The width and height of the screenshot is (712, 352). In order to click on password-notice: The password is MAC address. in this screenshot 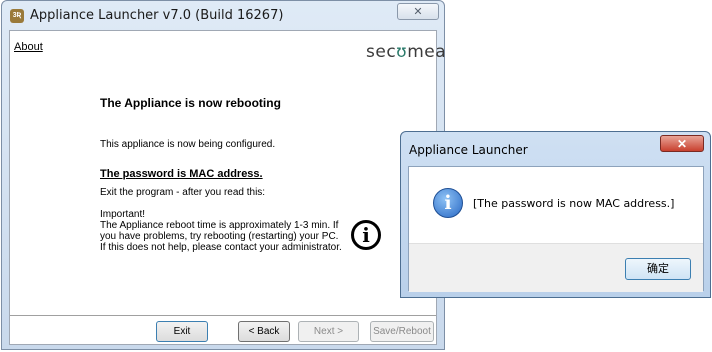, I will do `click(181, 174)`.